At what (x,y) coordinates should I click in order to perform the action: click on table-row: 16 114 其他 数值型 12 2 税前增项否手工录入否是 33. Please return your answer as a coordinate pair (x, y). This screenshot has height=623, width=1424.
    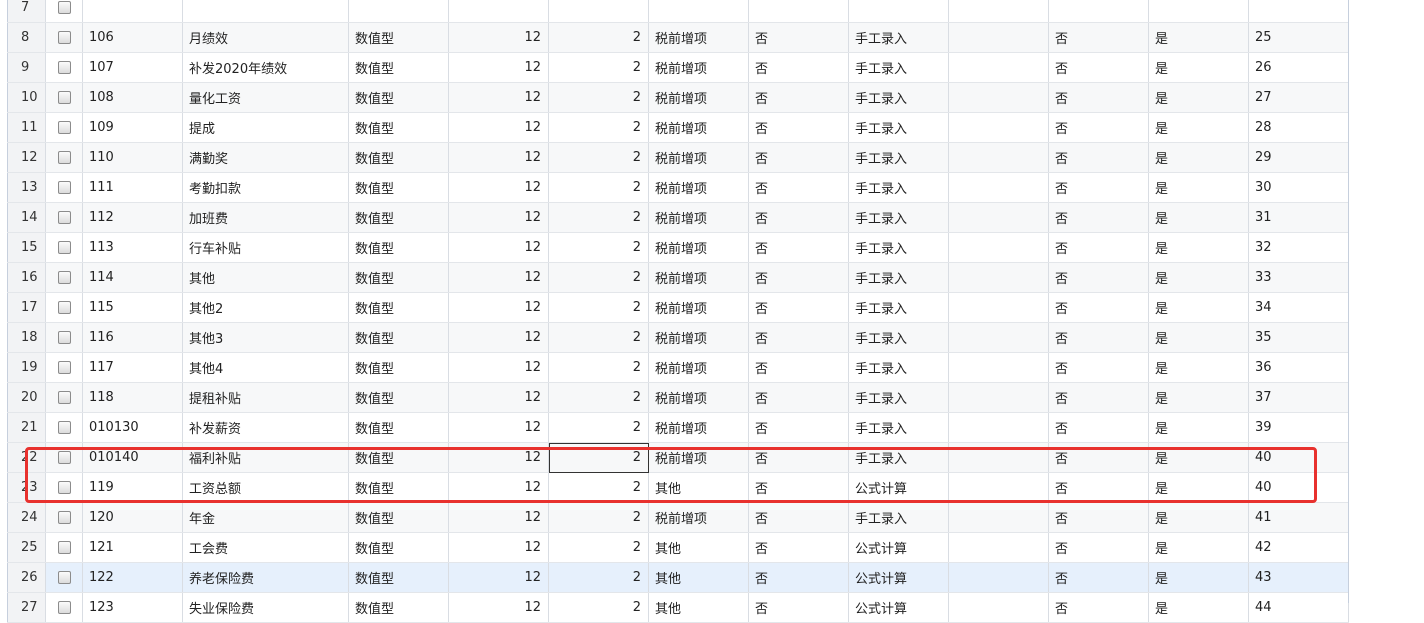
    Looking at the image, I should click on (678, 277).